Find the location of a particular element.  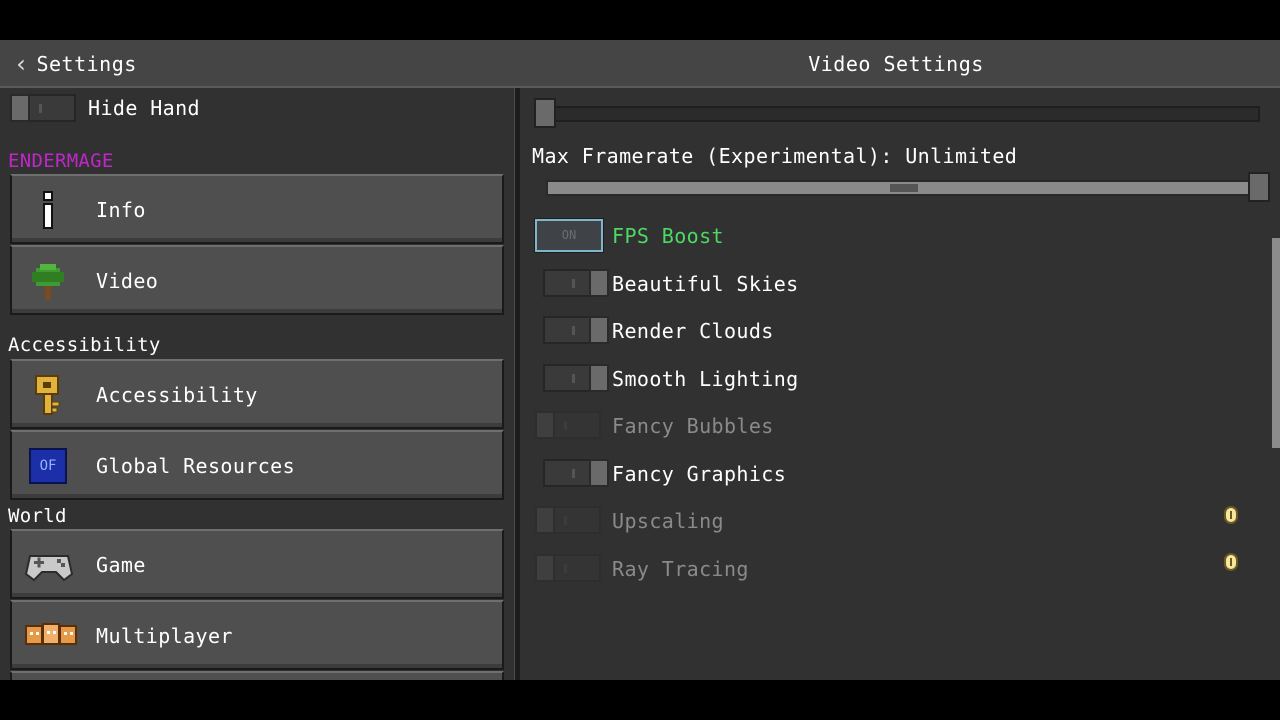

panel-scrollbar is located at coordinates (1276, 343).